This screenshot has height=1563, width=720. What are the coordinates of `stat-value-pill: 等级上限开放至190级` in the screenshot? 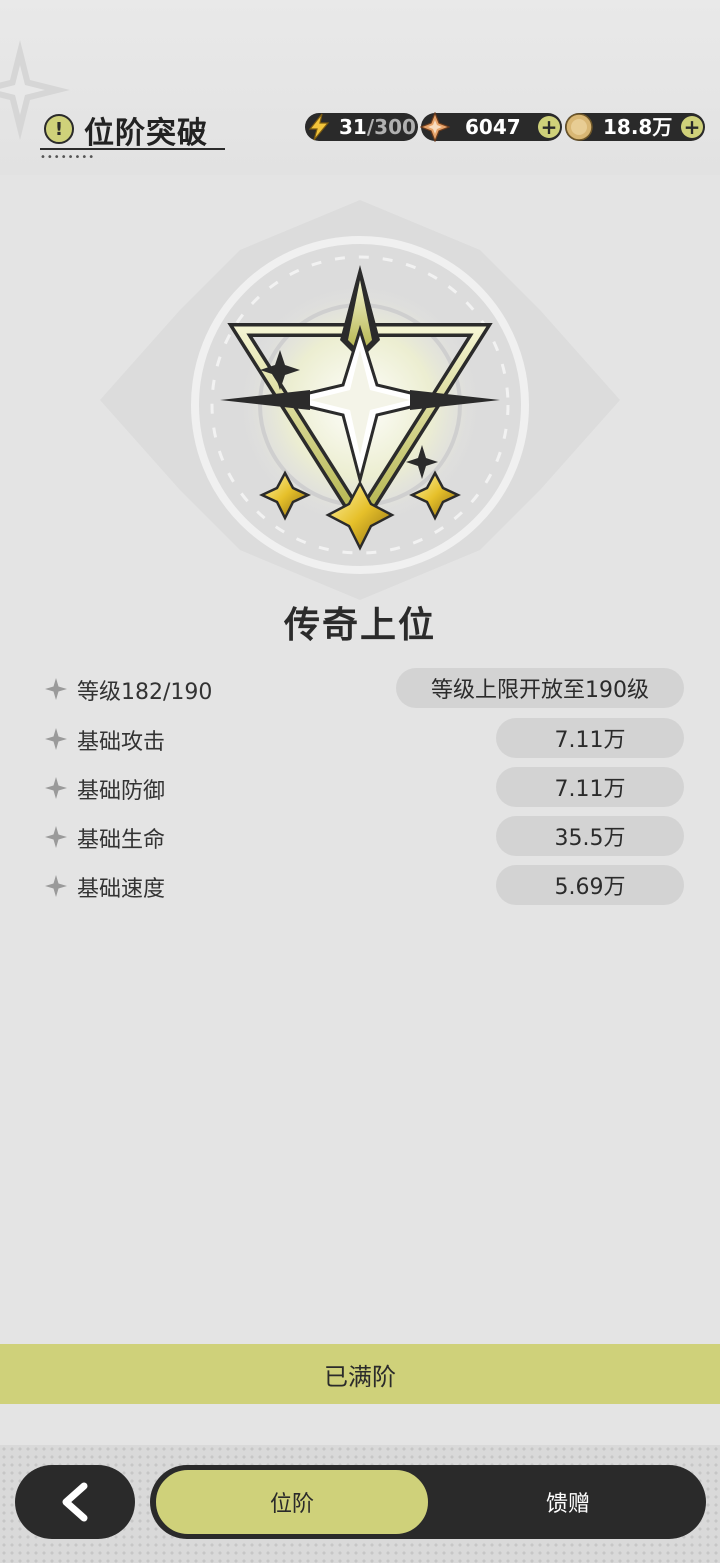 It's located at (540, 688).